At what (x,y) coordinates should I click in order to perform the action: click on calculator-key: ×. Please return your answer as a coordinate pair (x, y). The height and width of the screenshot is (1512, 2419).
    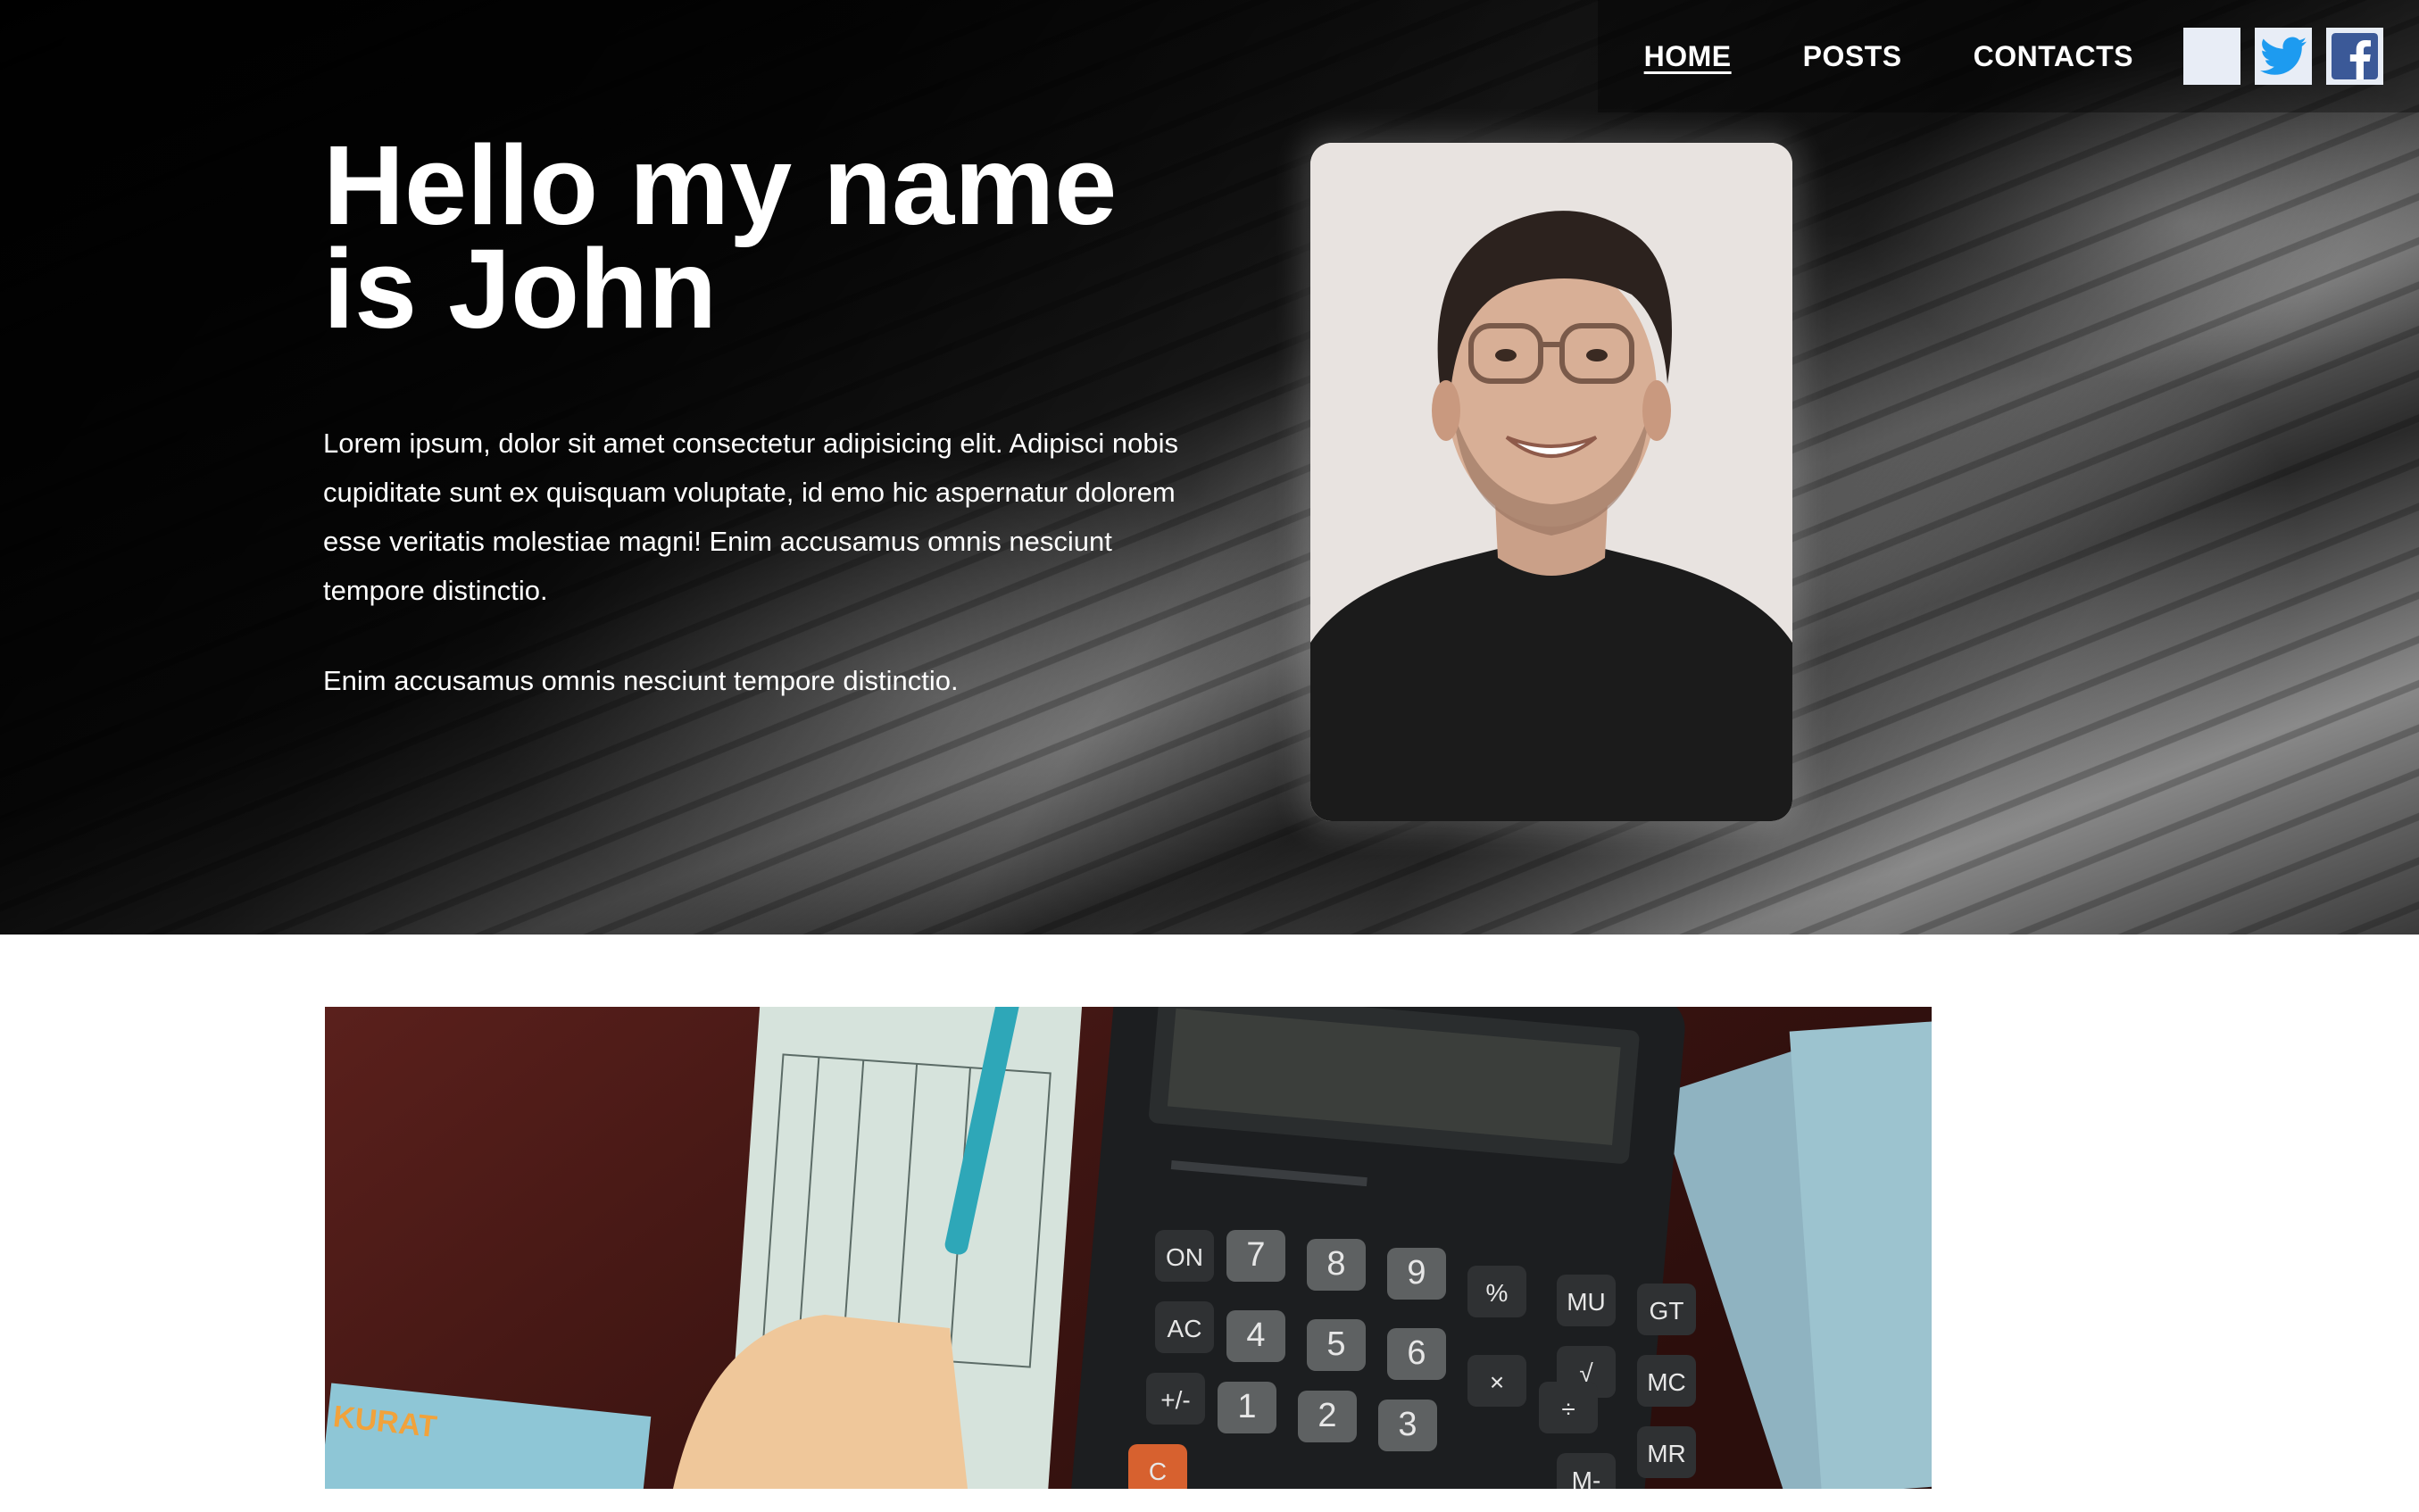
    Looking at the image, I should click on (1496, 1381).